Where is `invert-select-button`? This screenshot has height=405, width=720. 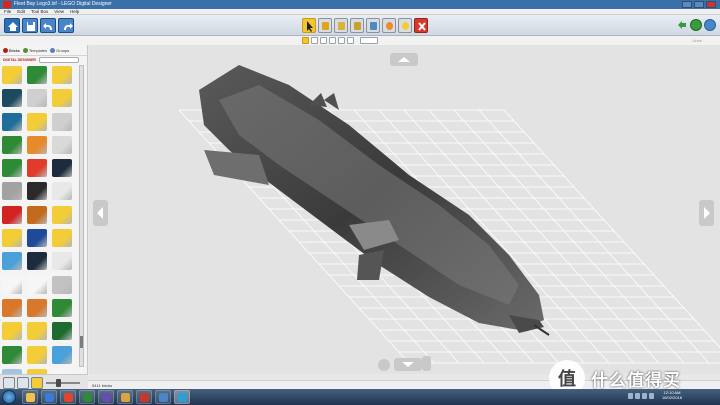
invert-select-button is located at coordinates (350, 40).